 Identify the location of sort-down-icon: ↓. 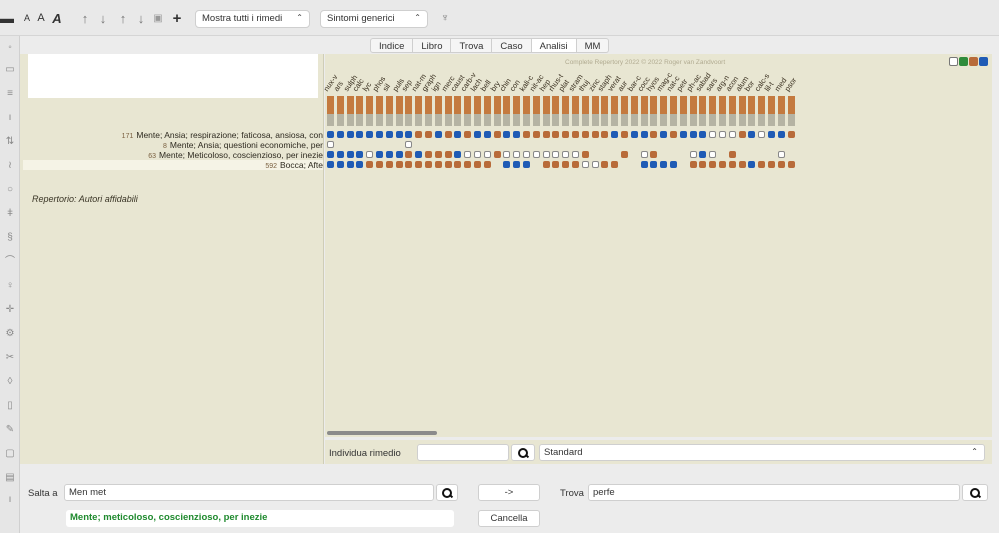
(103, 18).